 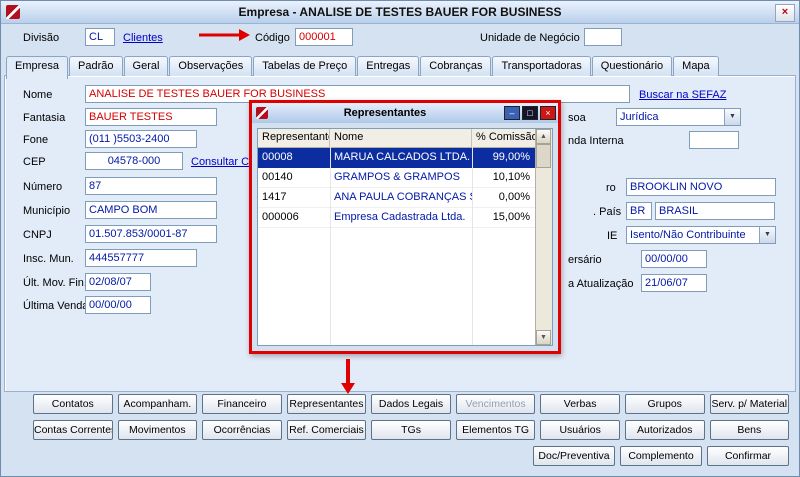 I want to click on popup-minimize-button: –, so click(x=512, y=113).